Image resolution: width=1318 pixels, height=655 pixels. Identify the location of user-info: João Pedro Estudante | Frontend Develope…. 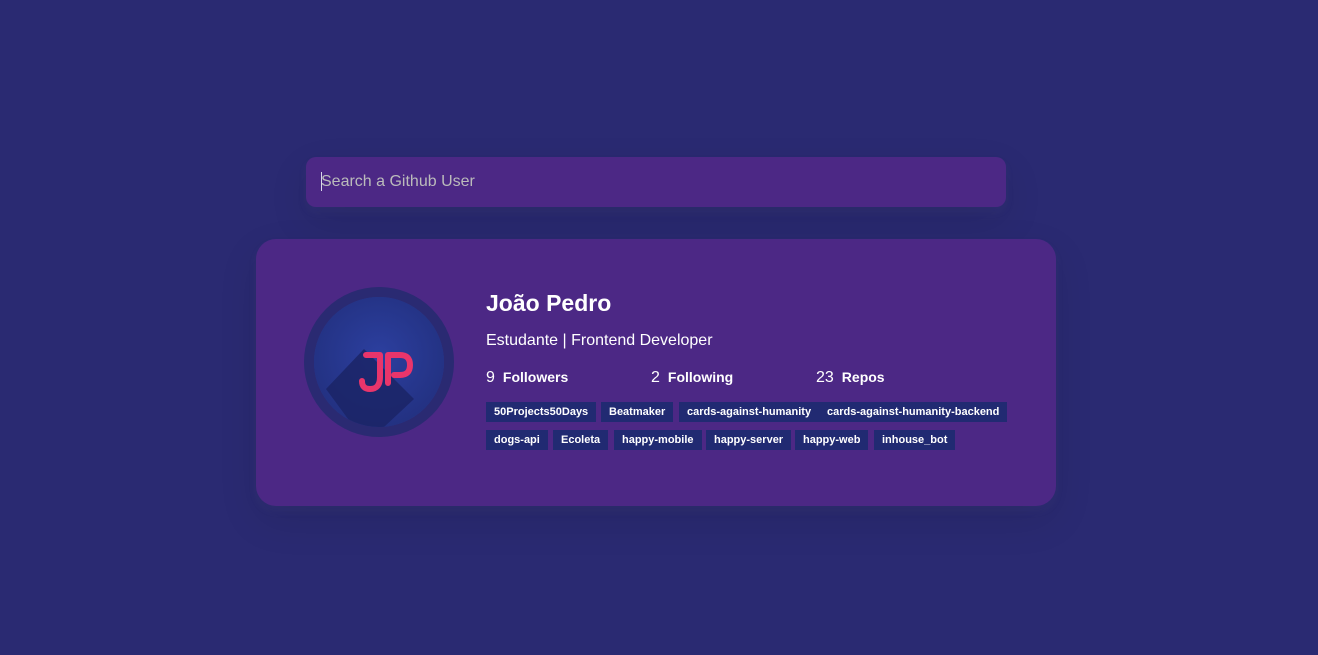
(756, 368).